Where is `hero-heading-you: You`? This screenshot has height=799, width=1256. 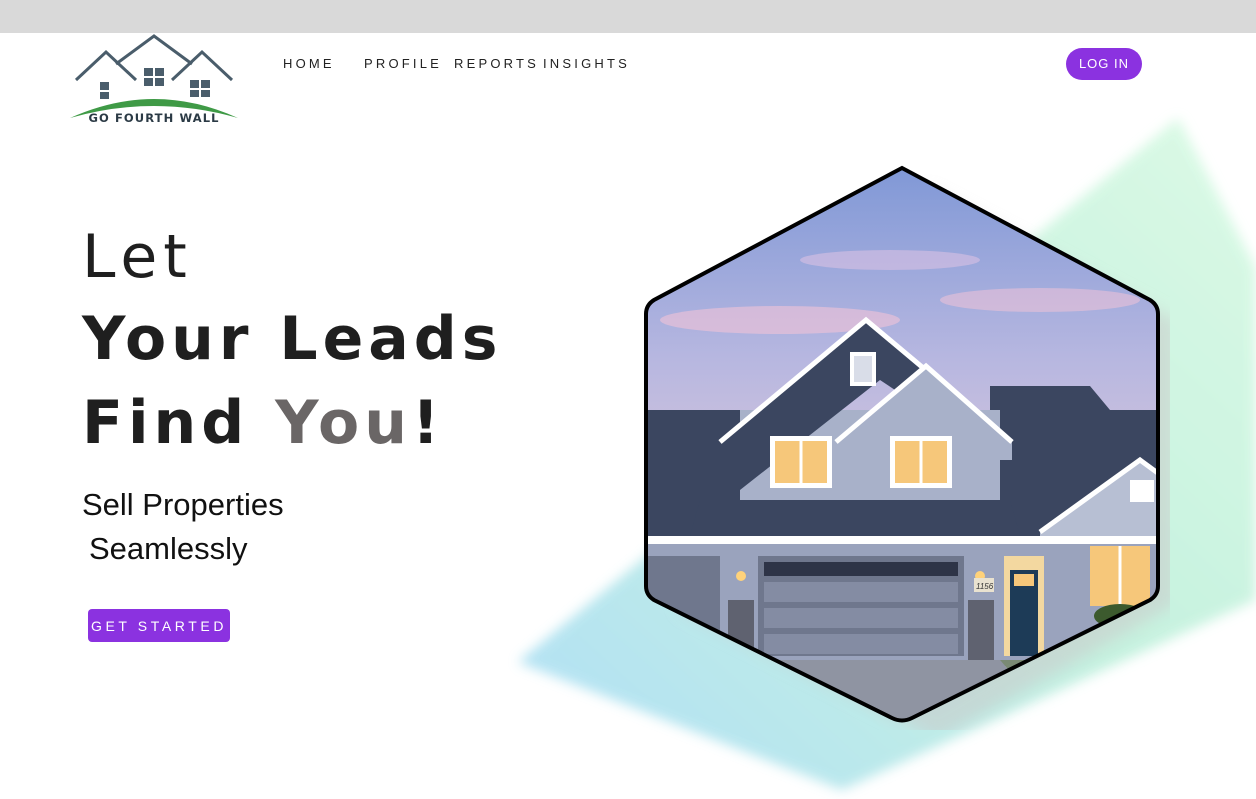 hero-heading-you: You is located at coordinates (343, 423).